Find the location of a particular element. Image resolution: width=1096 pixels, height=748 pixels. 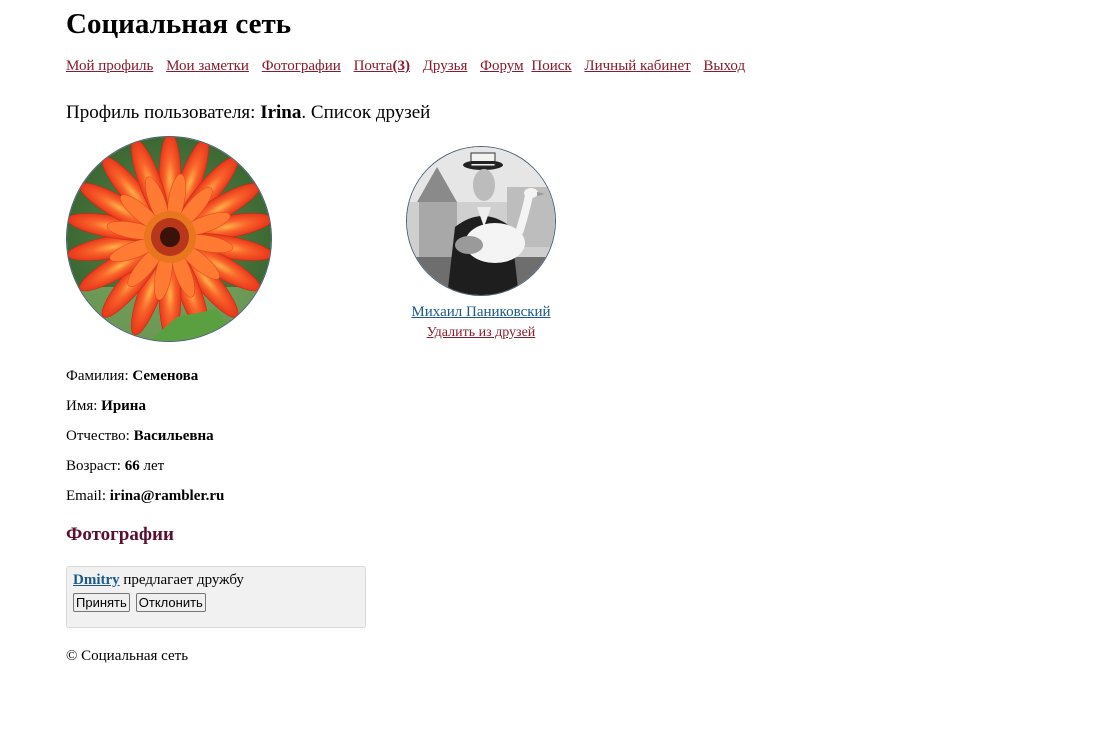

mail-count-badge: (3) is located at coordinates (401, 66).